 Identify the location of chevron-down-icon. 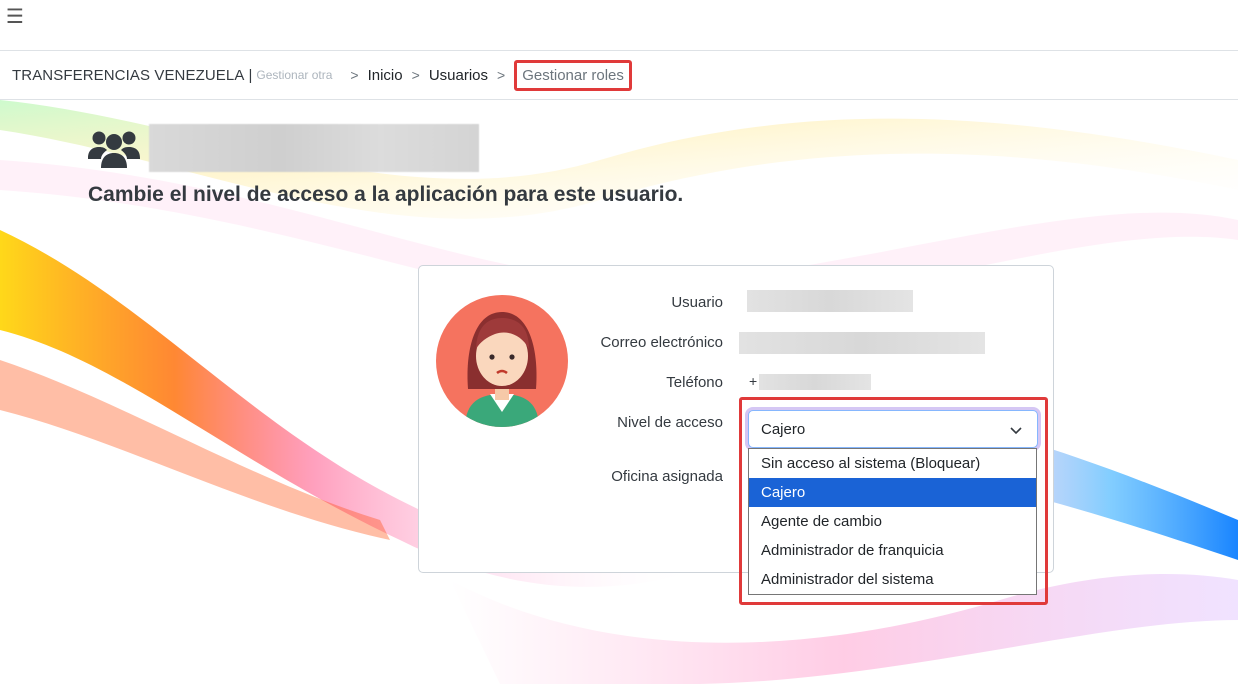
(1016, 431).